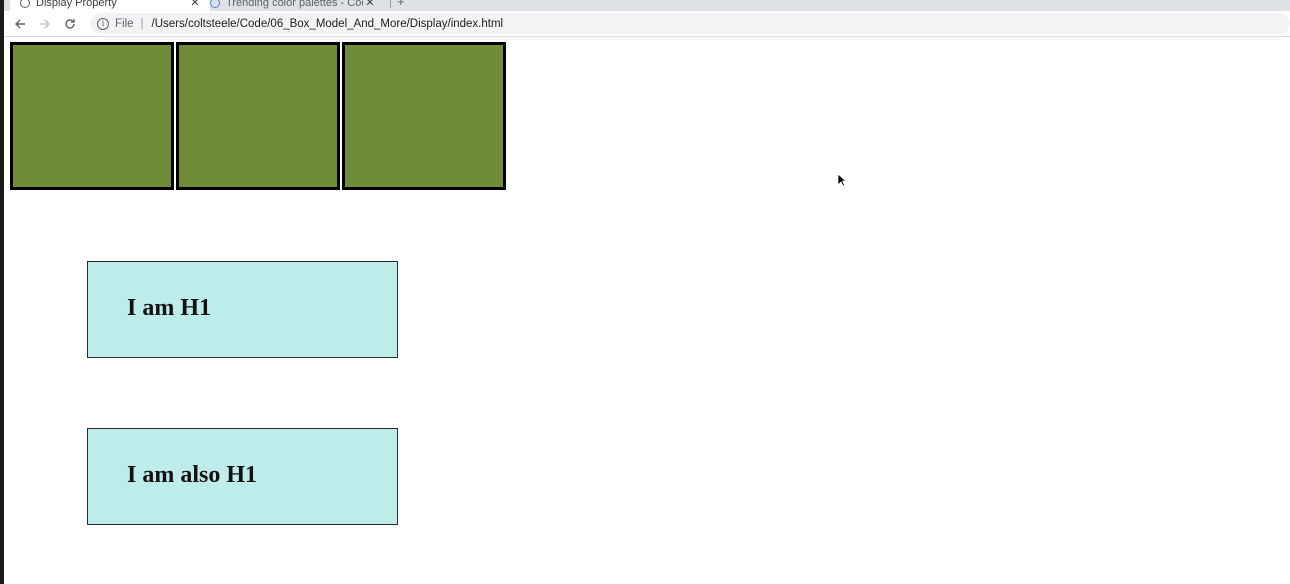 The height and width of the screenshot is (584, 1290). What do you see at coordinates (25, 4) in the screenshot?
I see `page-favicon-icon` at bounding box center [25, 4].